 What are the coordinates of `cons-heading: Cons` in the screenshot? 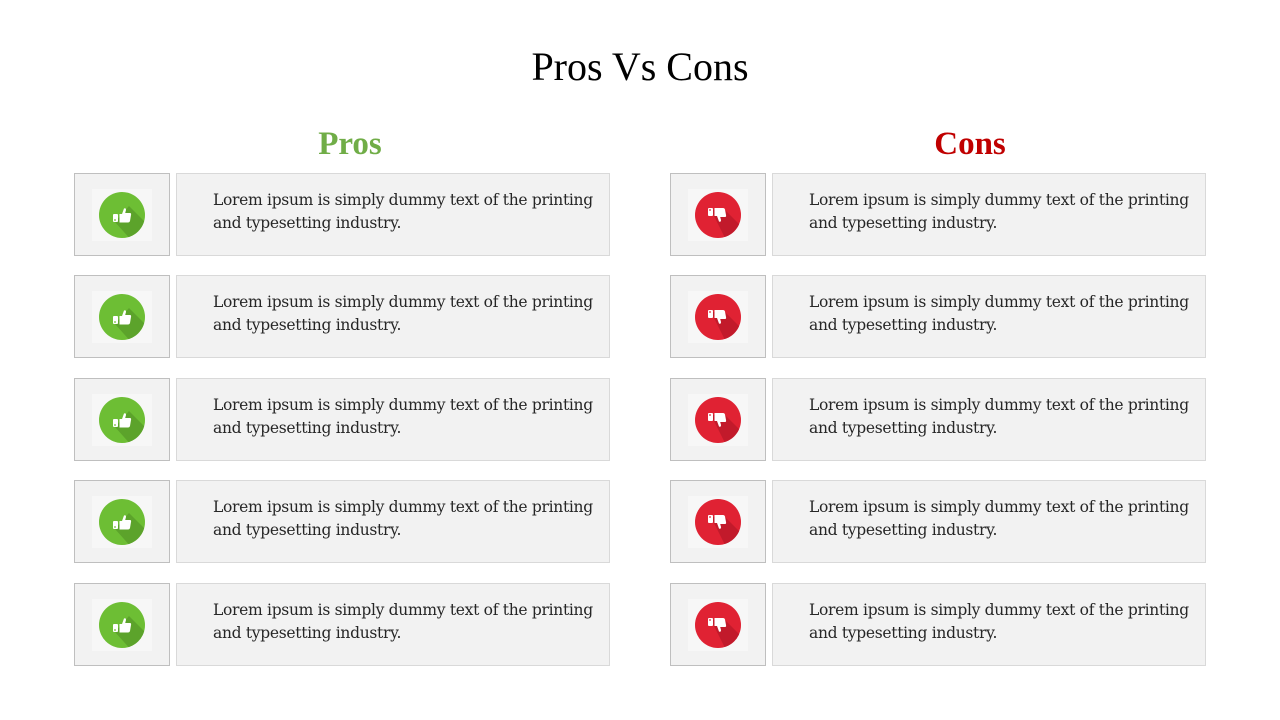 It's located at (970, 144).